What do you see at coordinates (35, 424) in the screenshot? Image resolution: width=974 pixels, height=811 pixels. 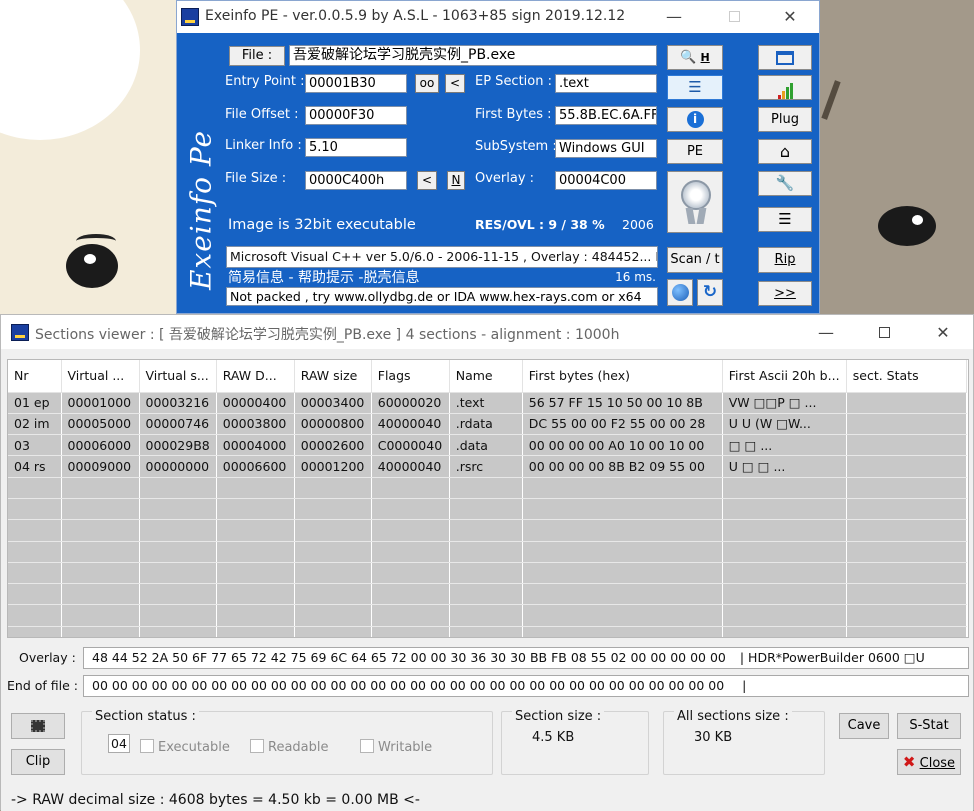 I see `table-cell: 02 im` at bounding box center [35, 424].